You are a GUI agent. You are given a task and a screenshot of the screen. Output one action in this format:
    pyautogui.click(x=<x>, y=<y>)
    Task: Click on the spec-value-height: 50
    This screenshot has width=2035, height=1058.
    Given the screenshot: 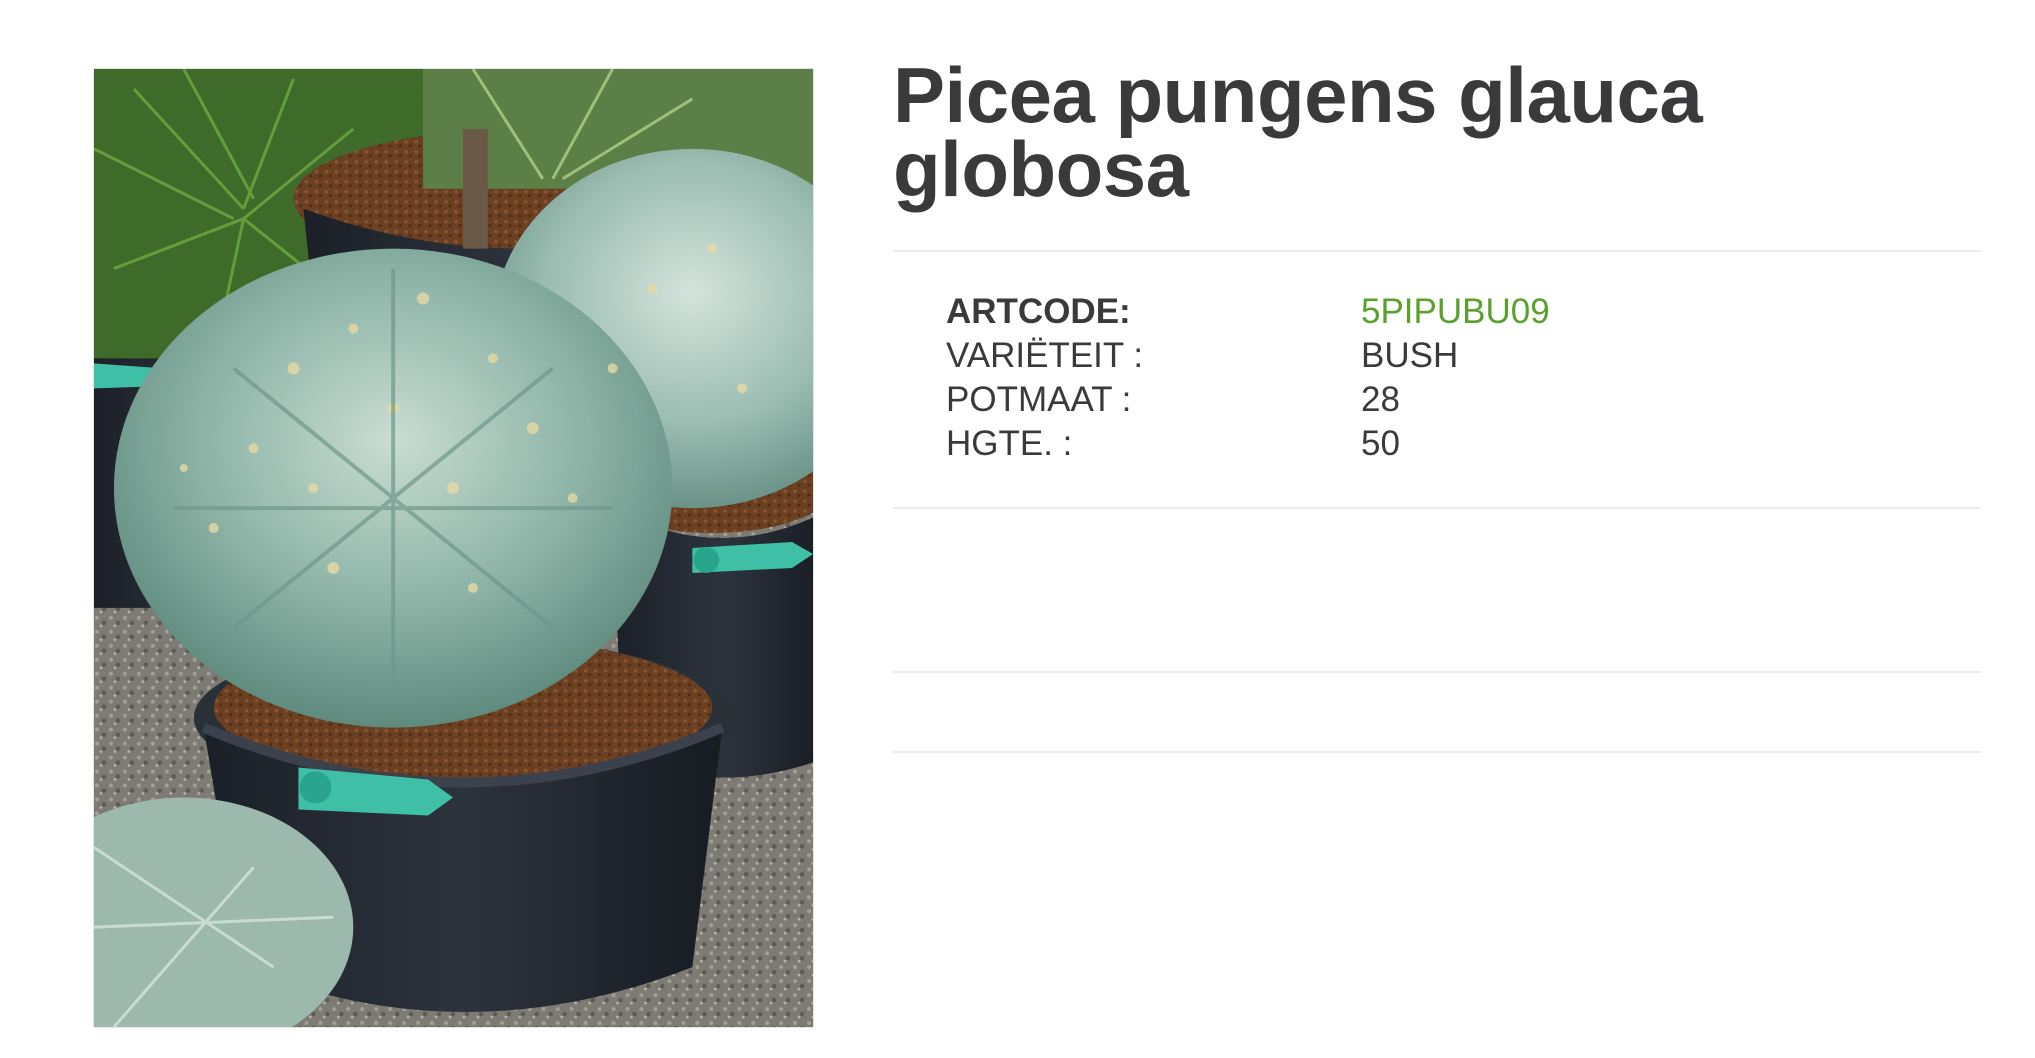 What is the action you would take?
    pyautogui.click(x=1380, y=443)
    